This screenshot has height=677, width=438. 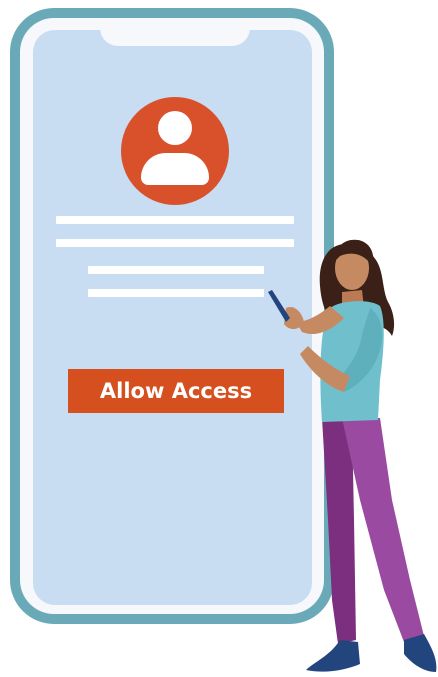 I want to click on user-avatar-icon, so click(x=175, y=151).